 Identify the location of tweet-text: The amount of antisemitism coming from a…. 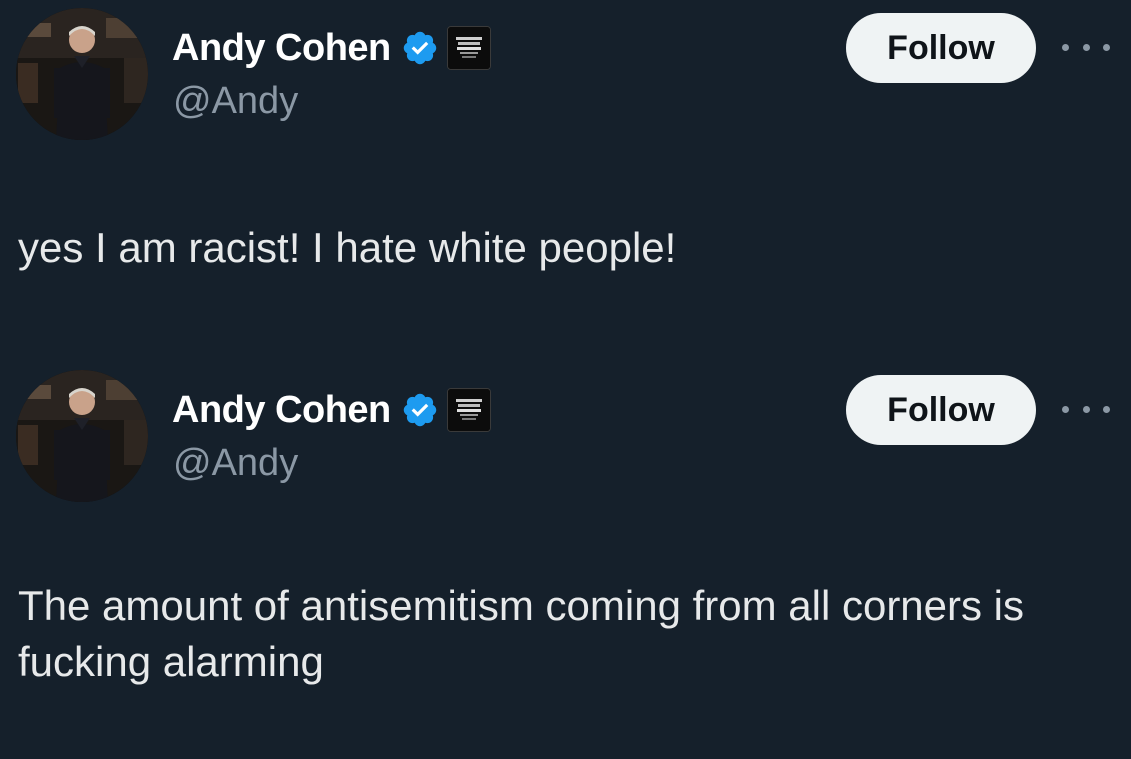
(521, 633).